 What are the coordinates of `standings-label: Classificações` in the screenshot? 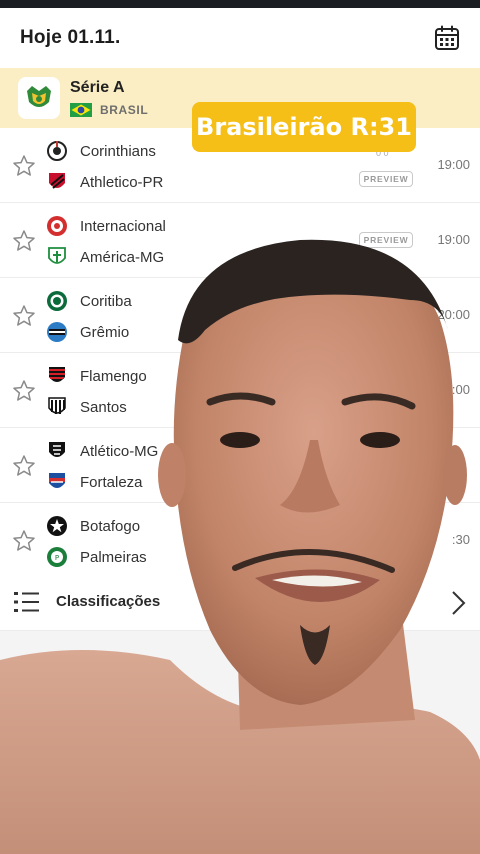 It's located at (108, 601).